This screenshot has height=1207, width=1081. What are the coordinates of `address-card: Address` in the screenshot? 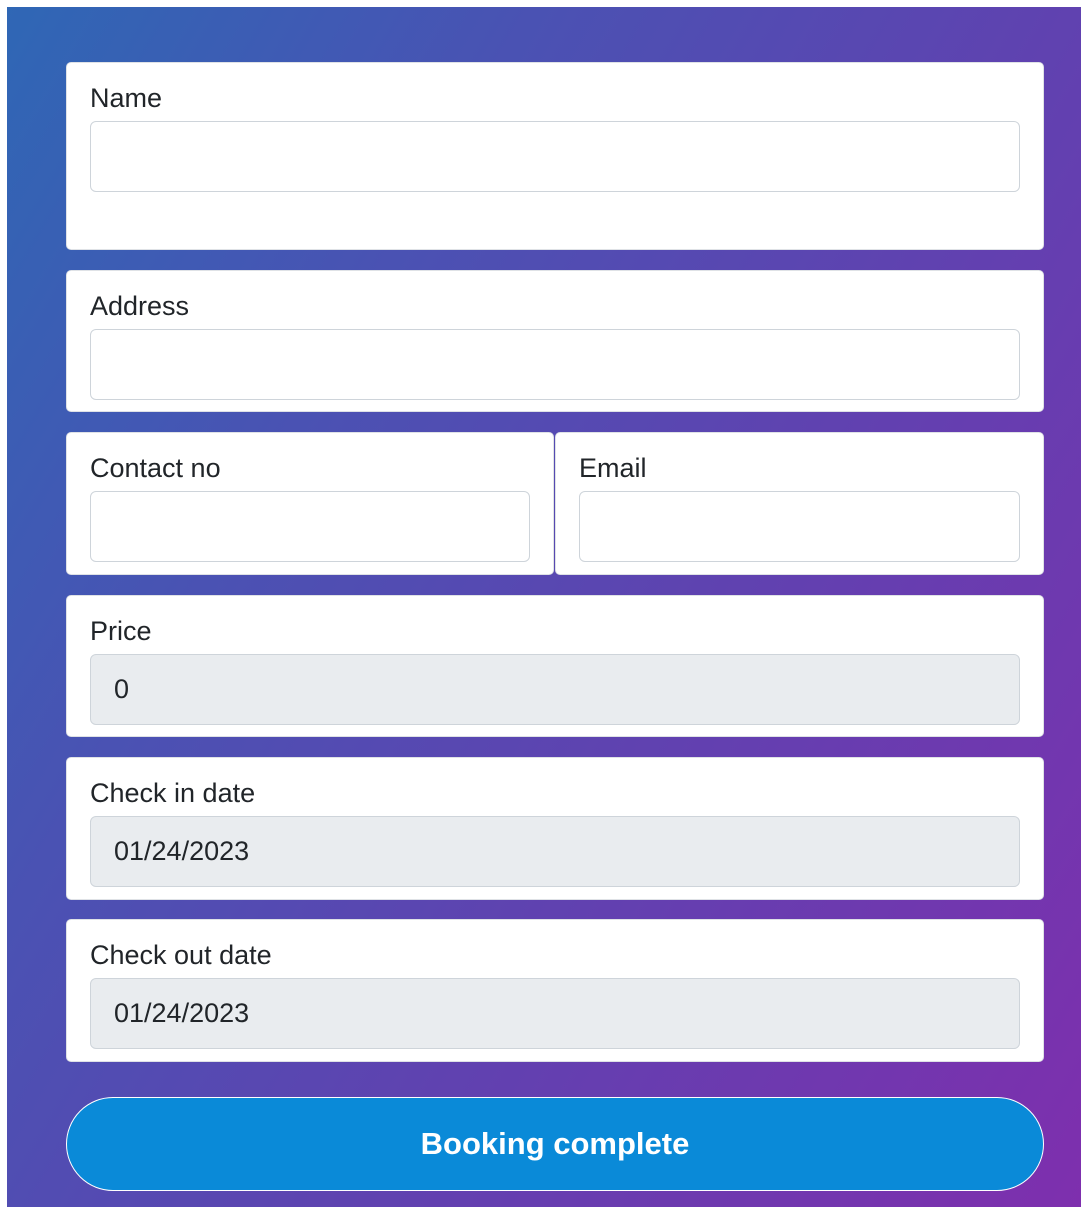 It's located at (555, 341).